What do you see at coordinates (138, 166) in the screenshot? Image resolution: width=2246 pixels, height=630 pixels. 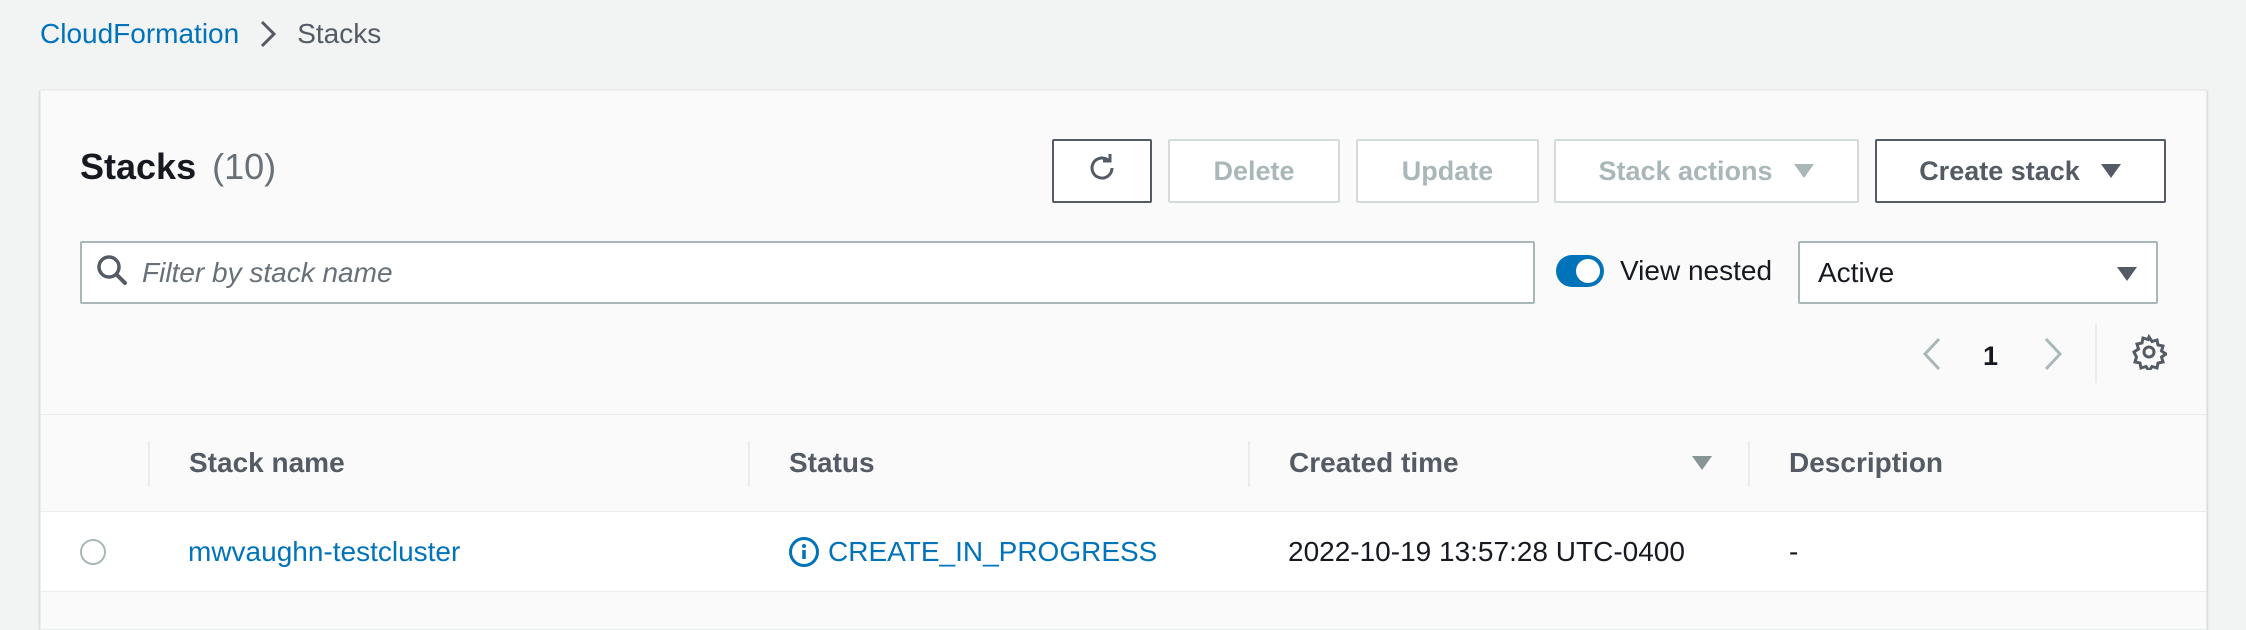 I see `panel-title-text: Stacks` at bounding box center [138, 166].